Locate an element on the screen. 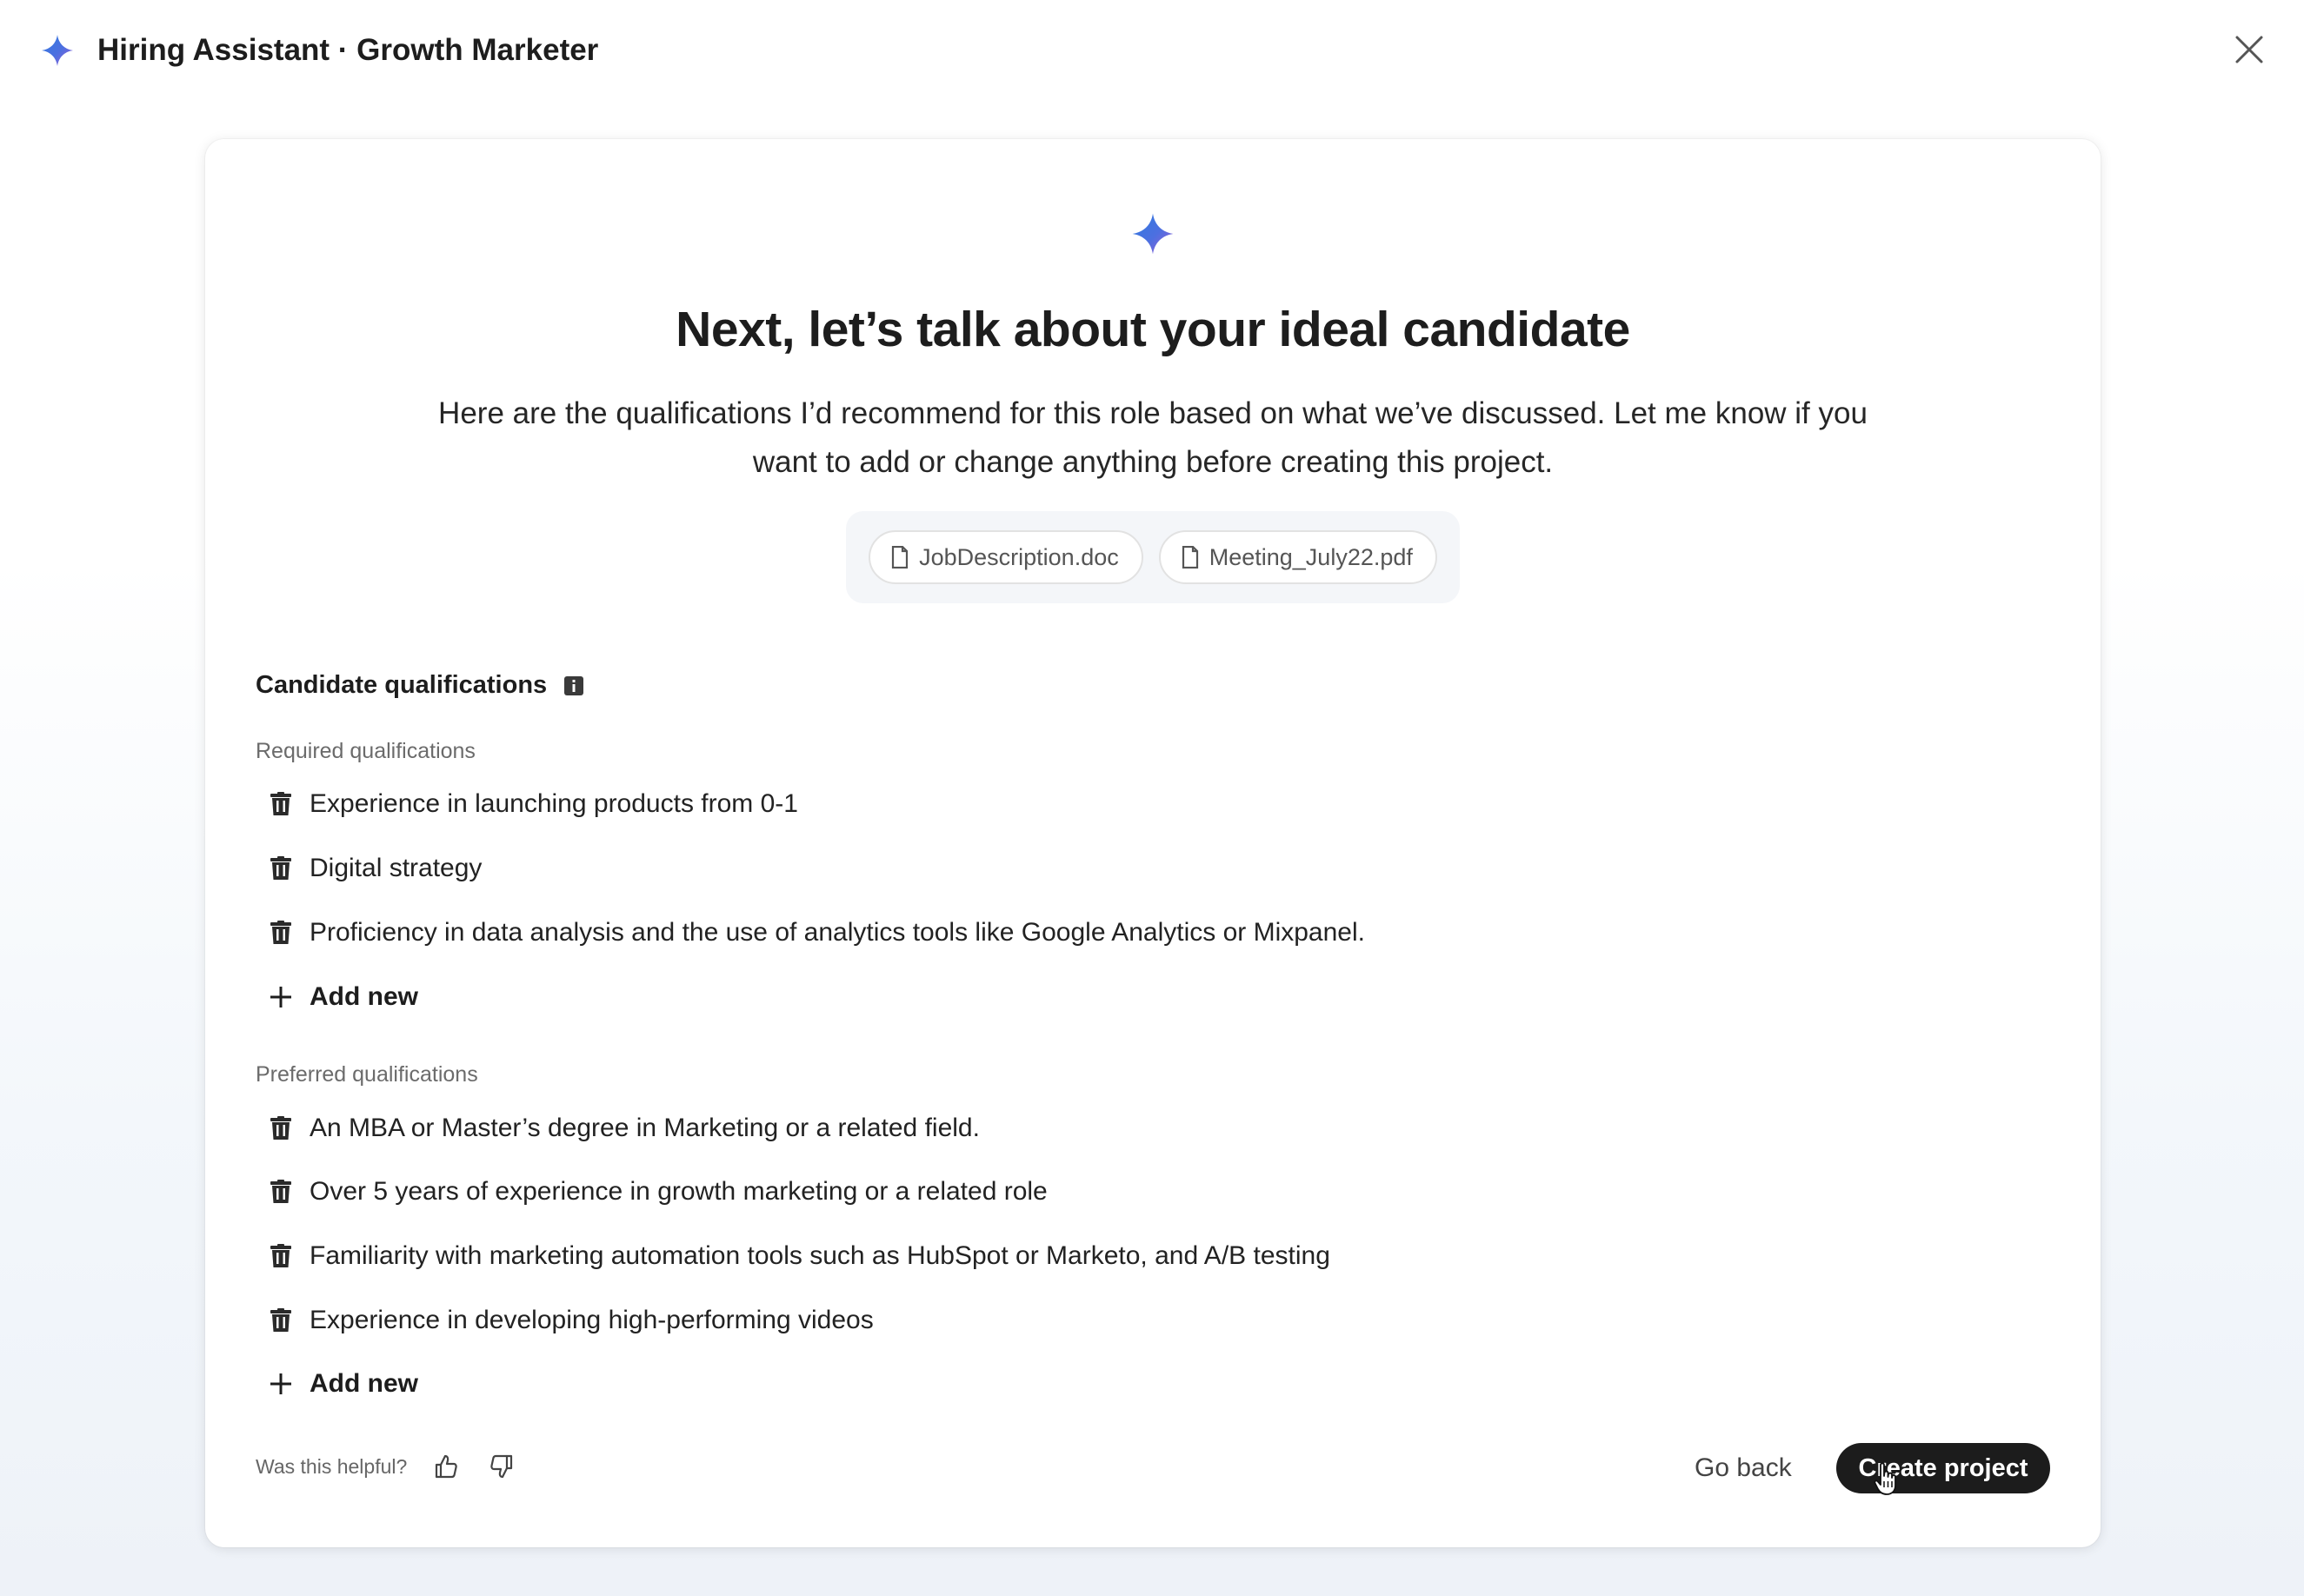  feedback-row: Was this helpful? is located at coordinates (385, 1466).